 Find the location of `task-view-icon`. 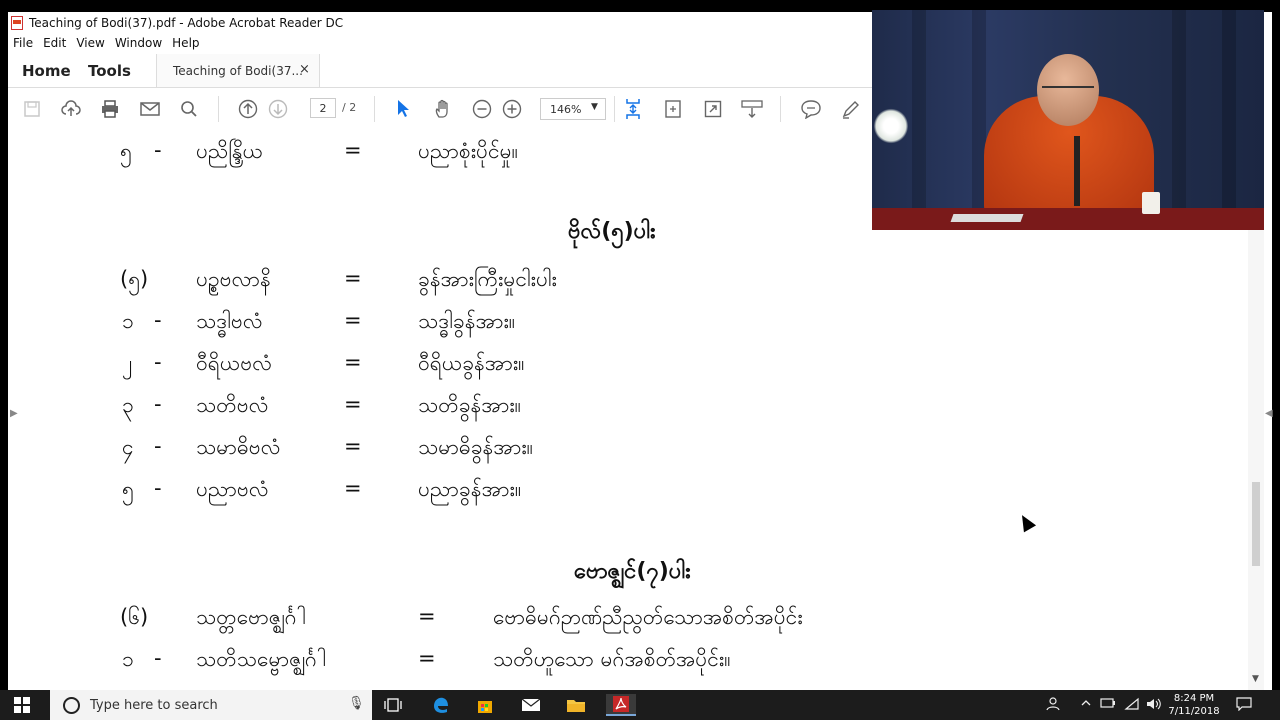

task-view-icon is located at coordinates (393, 705).